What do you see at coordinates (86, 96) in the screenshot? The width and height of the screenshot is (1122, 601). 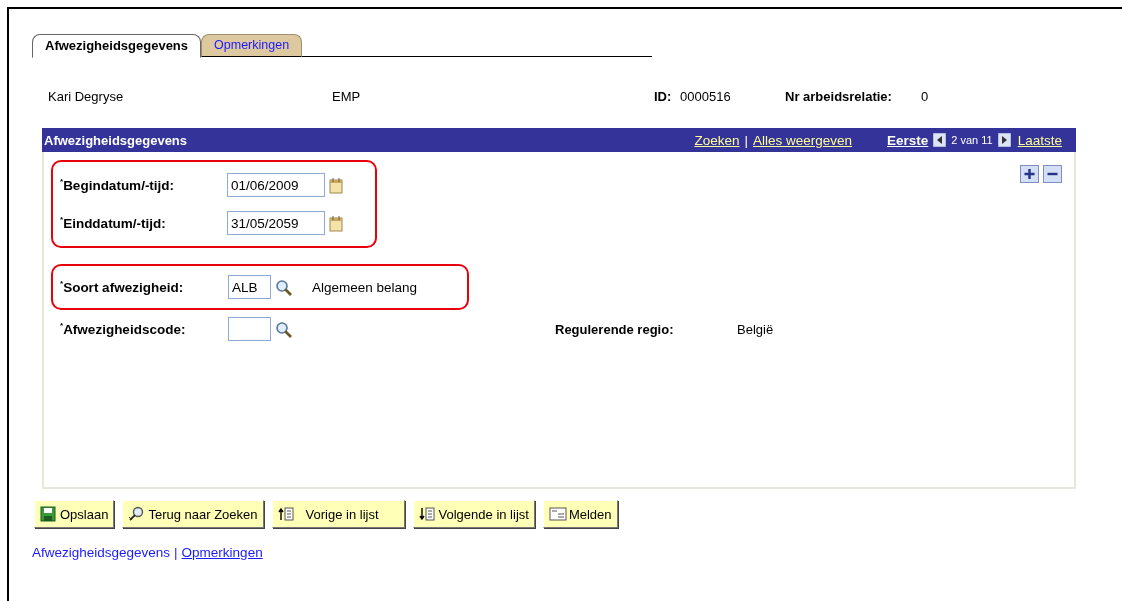 I see `employee-name: Kari Degryse` at bounding box center [86, 96].